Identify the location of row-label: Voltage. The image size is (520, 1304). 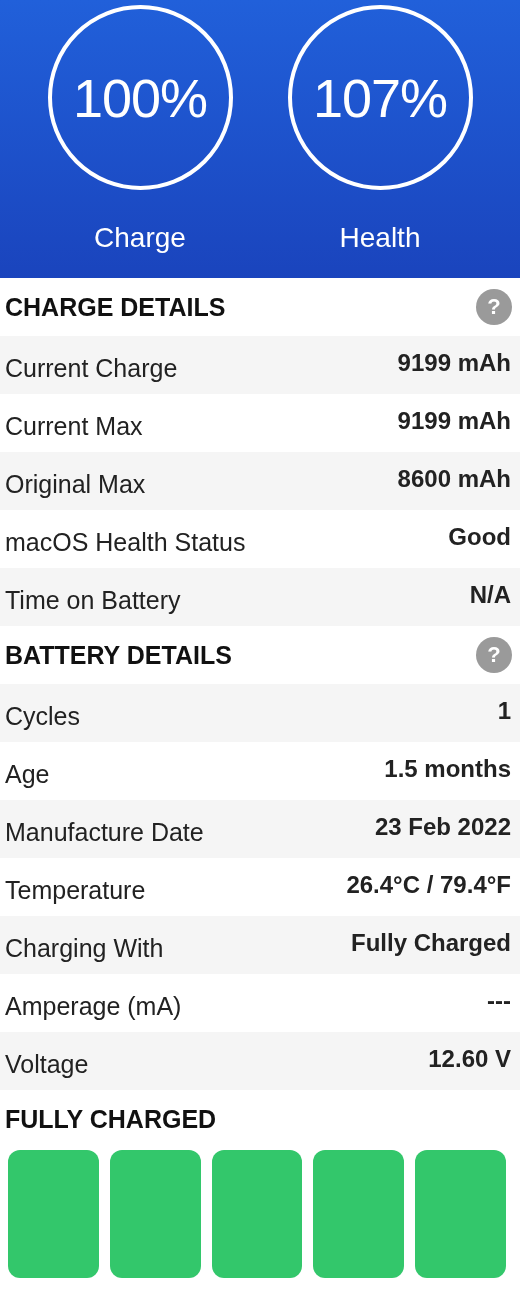
(47, 1063).